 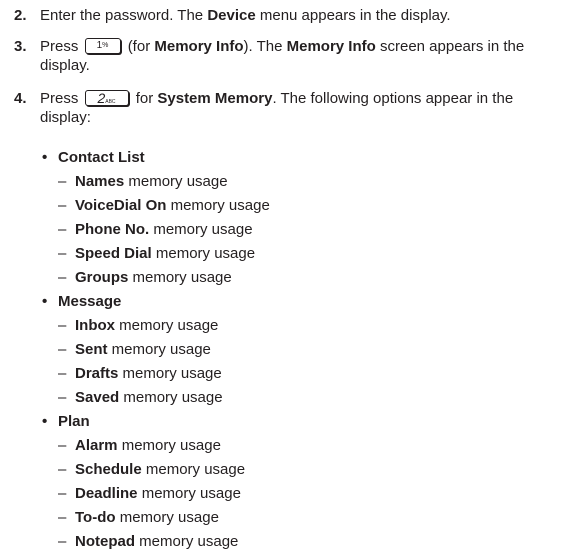 I want to click on list-item: – Drafts memory usage, so click(x=140, y=373).